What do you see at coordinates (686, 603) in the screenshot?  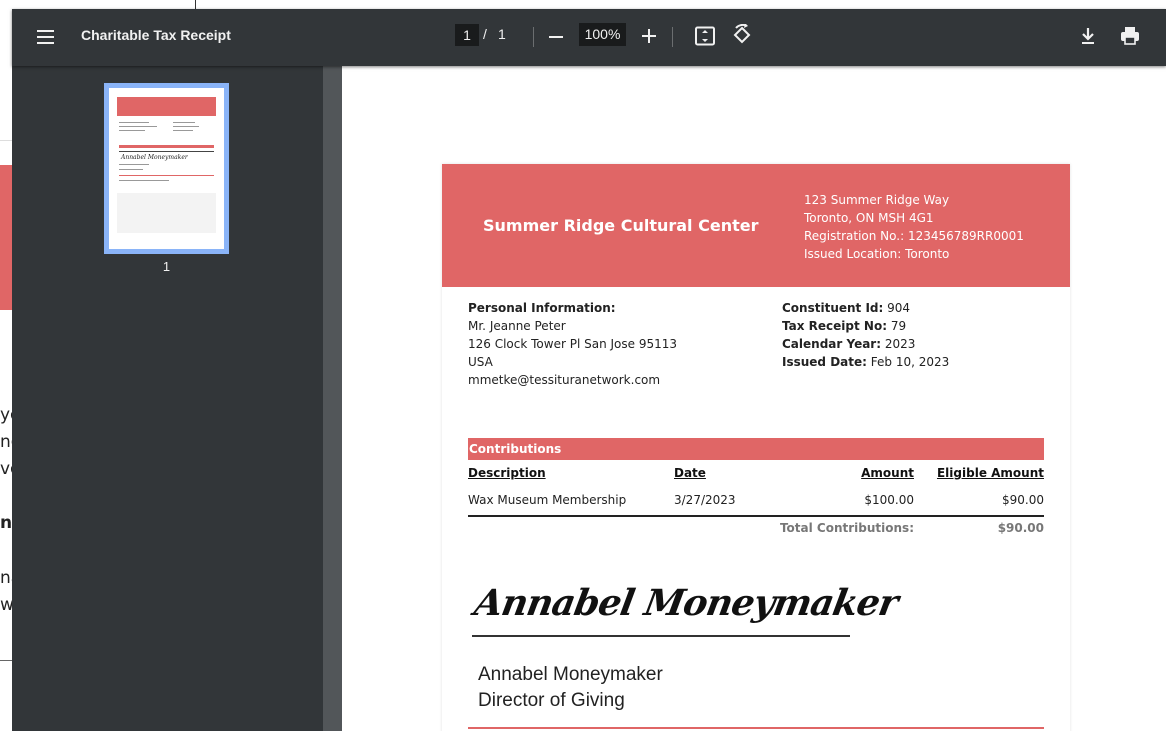 I see `signature: Annabel Moneymaker` at bounding box center [686, 603].